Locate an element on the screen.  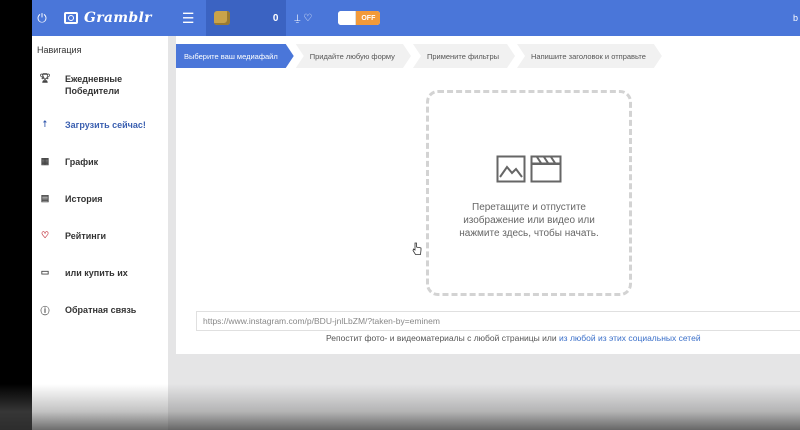
sidebar-item-history: ▤ История is located at coordinates (100, 199).